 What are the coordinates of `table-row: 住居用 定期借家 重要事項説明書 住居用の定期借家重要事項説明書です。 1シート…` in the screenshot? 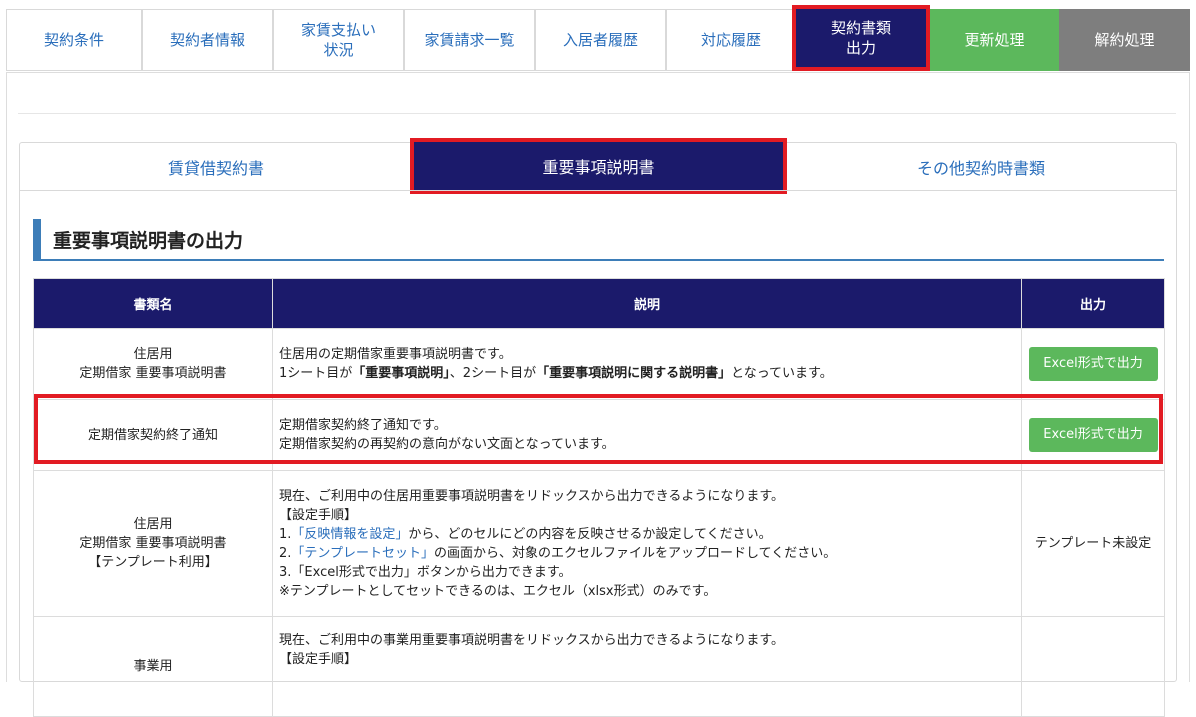 It's located at (599, 364).